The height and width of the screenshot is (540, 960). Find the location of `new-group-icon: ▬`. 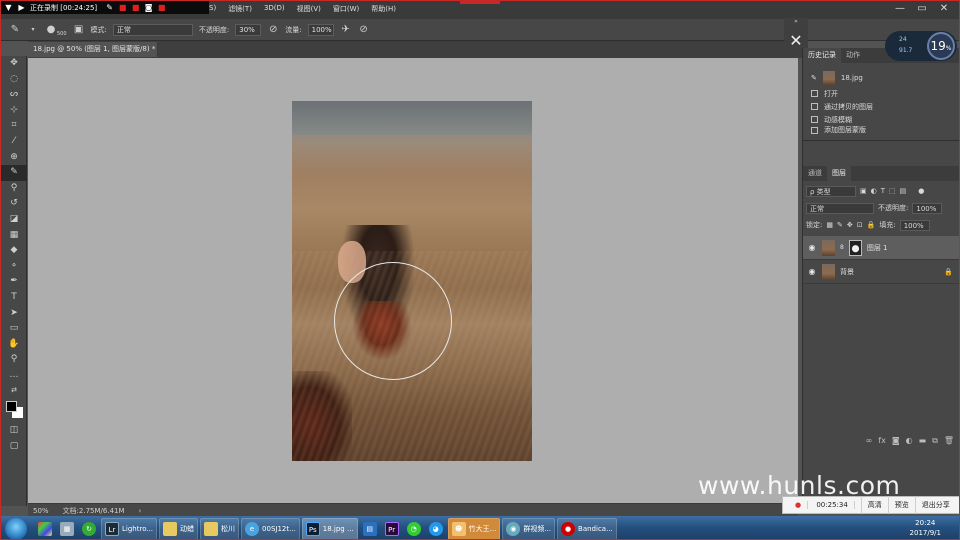

new-group-icon: ▬ is located at coordinates (923, 443).